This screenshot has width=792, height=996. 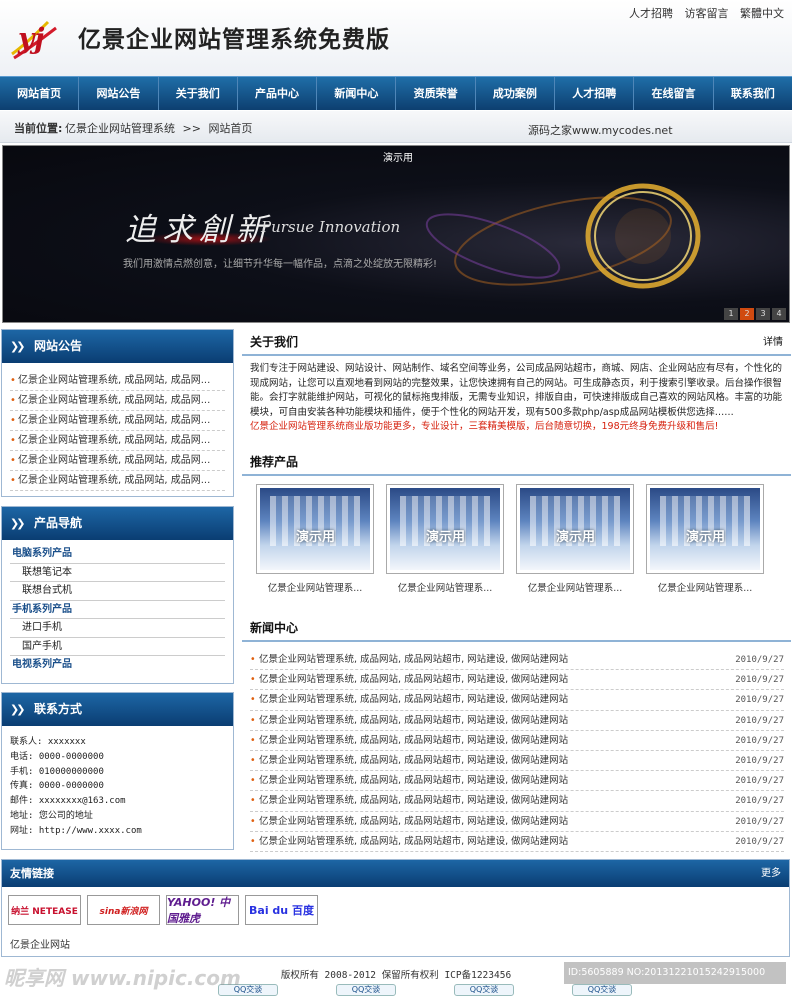 I want to click on nav-honors: 资质荣誉, so click(x=436, y=93).